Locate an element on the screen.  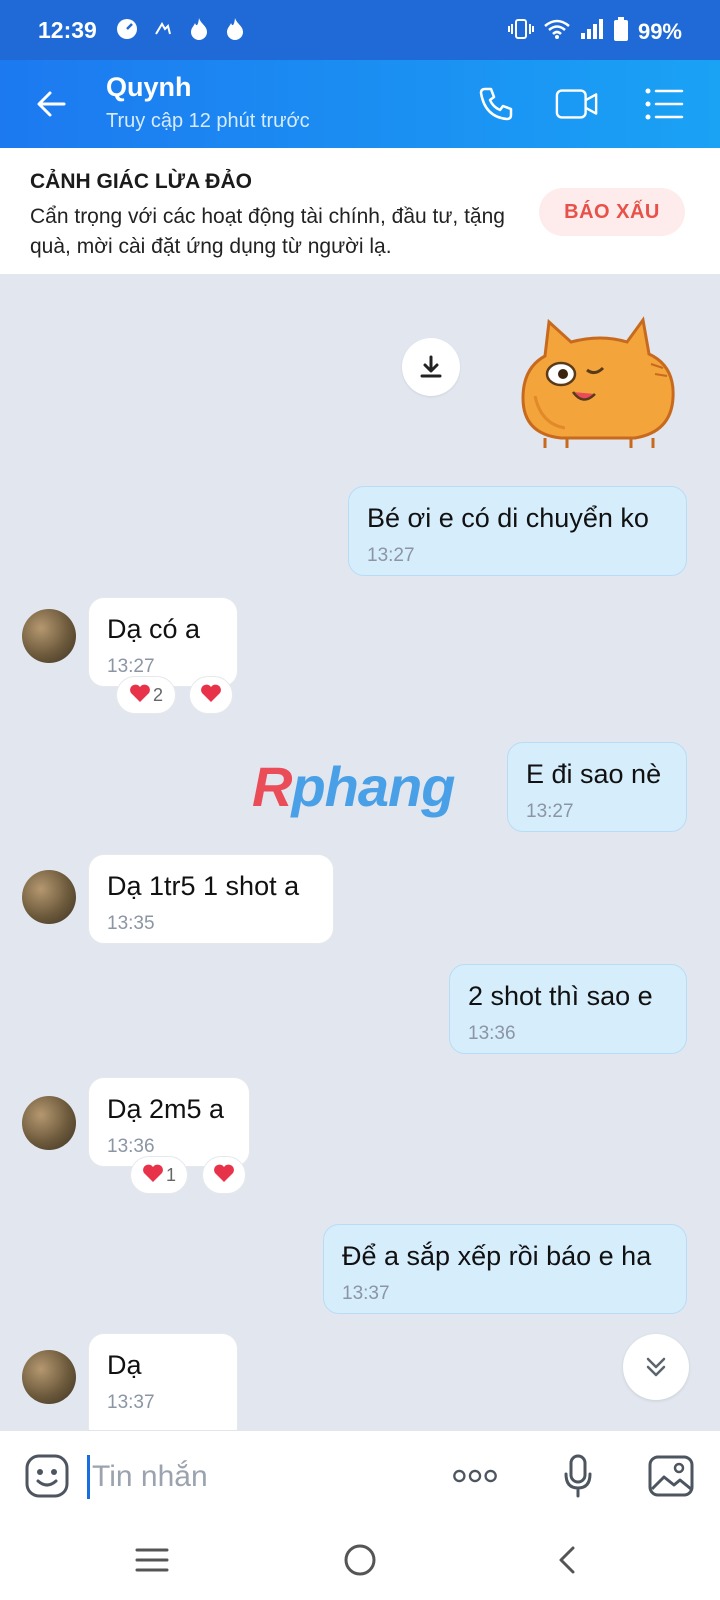
voice-call-button is located at coordinates (496, 104).